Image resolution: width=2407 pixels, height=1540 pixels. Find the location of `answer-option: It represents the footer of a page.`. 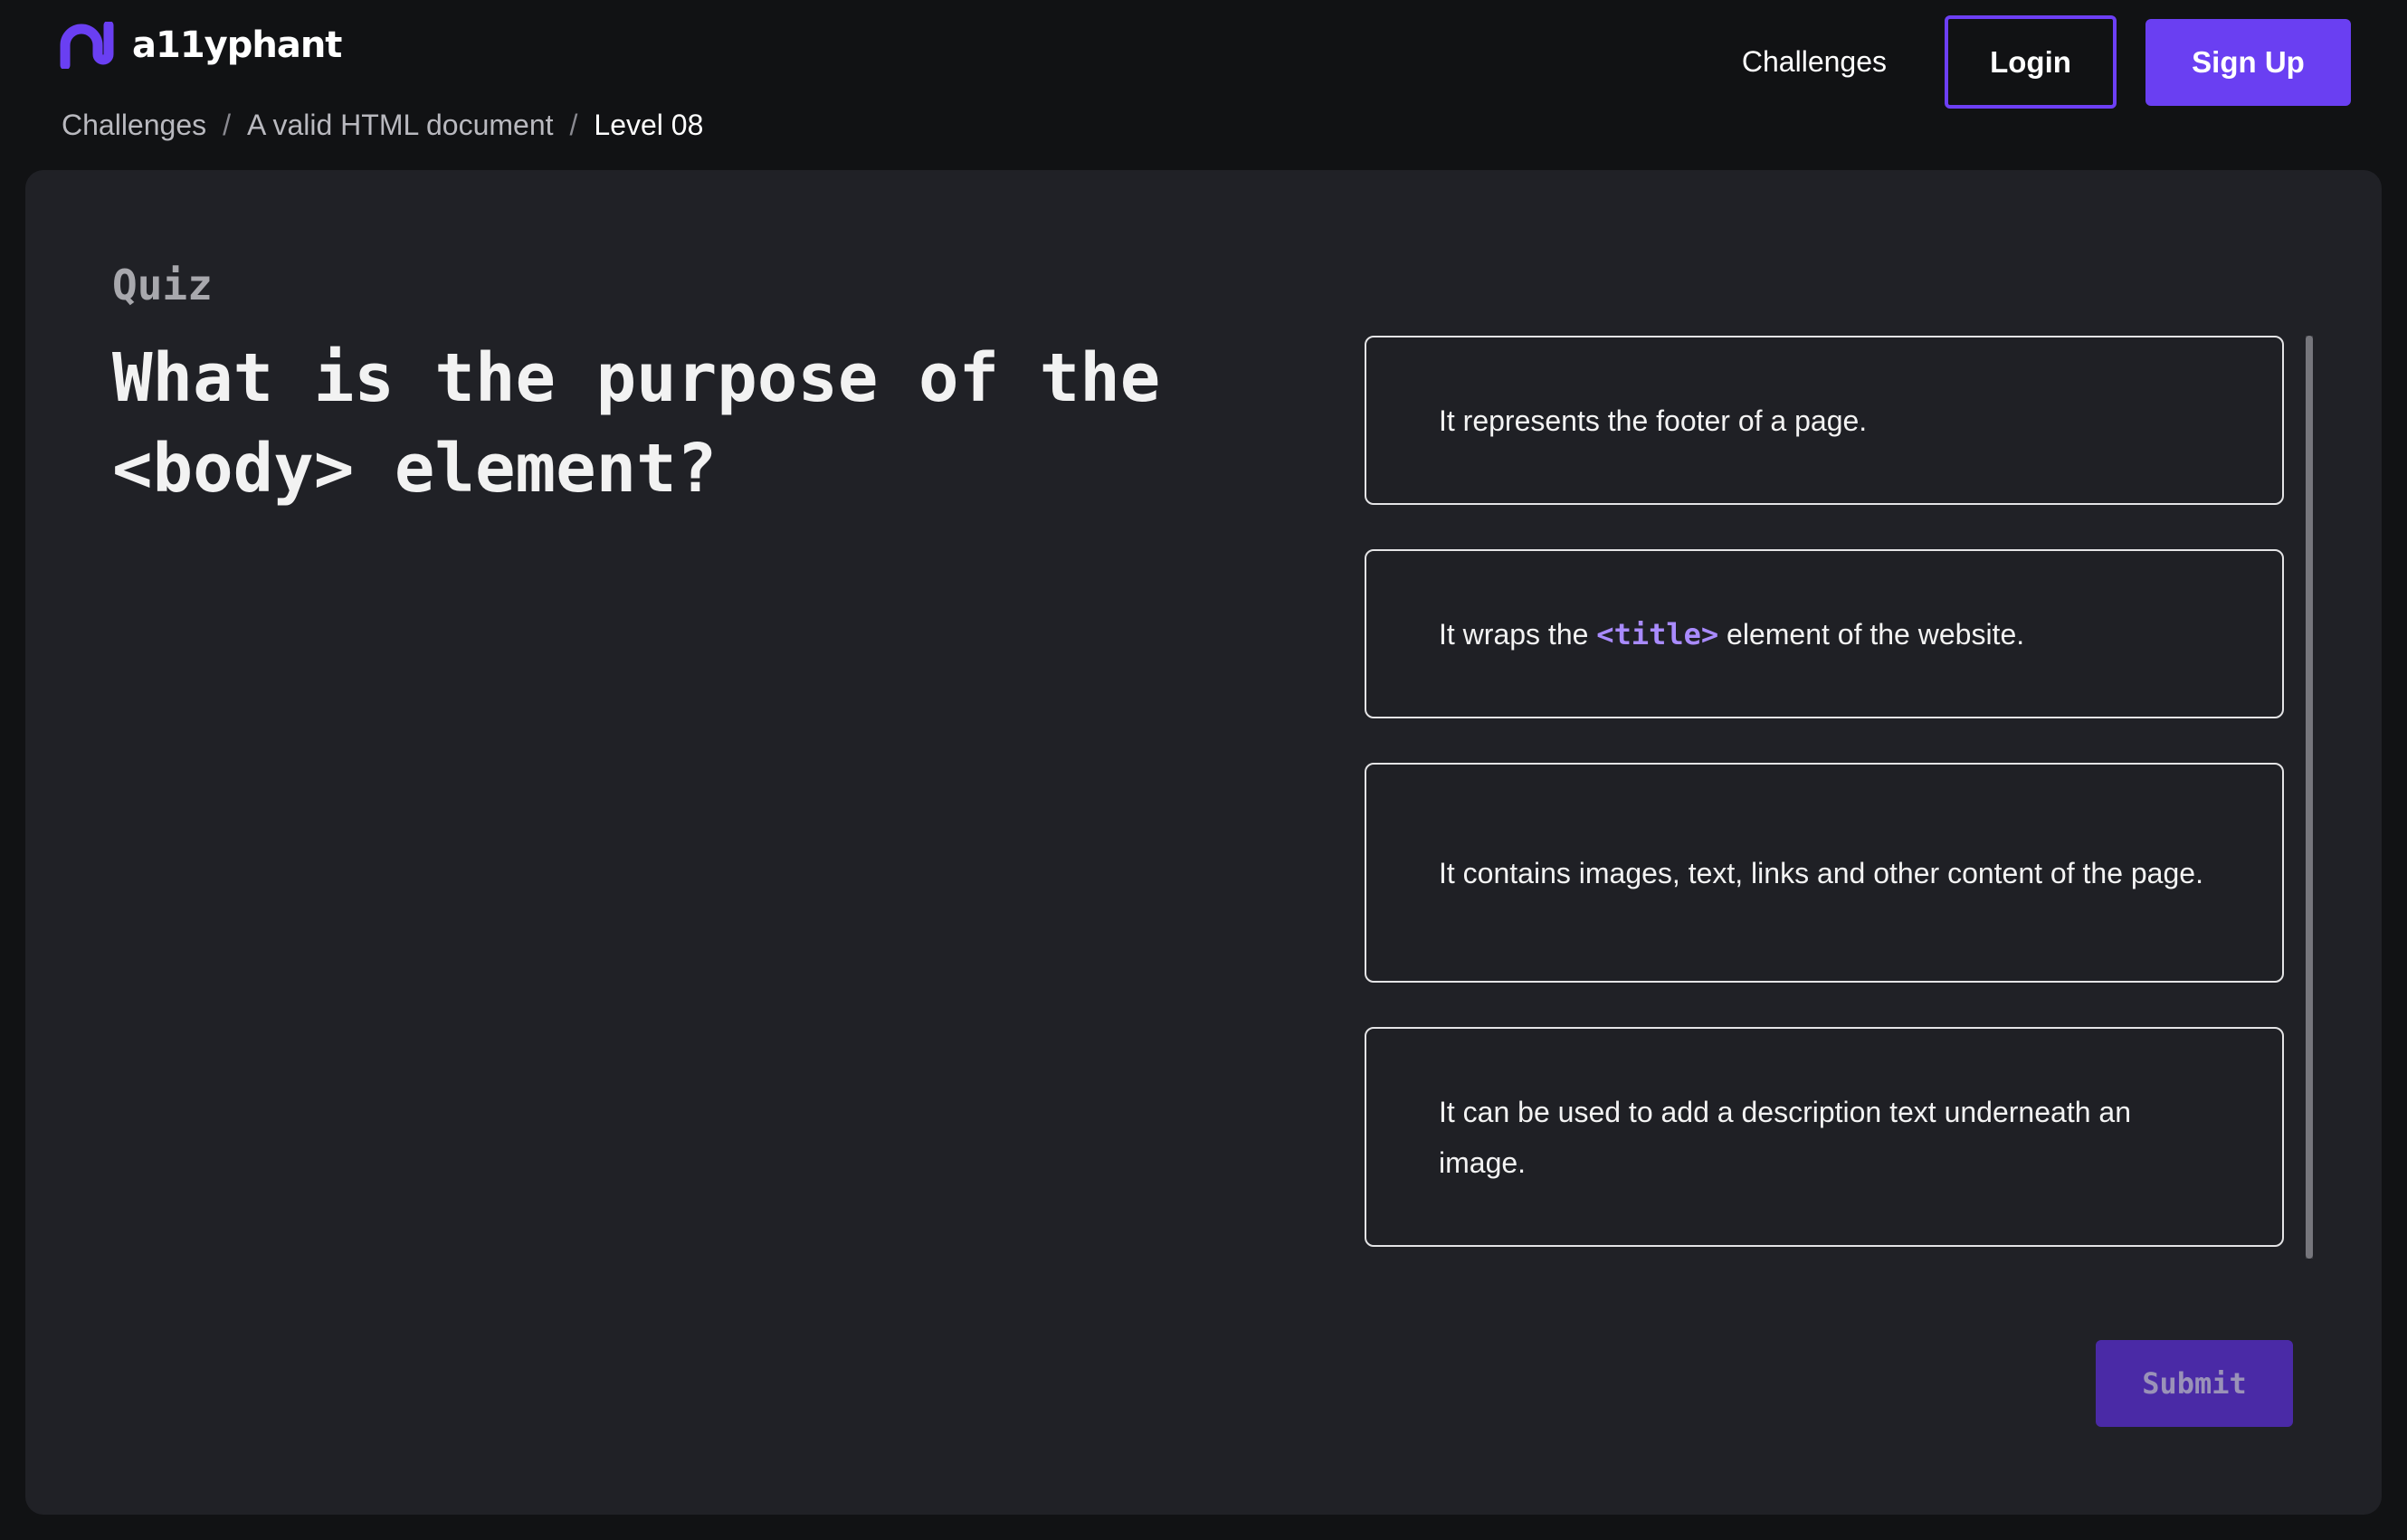

answer-option: It represents the footer of a page. is located at coordinates (1824, 421).